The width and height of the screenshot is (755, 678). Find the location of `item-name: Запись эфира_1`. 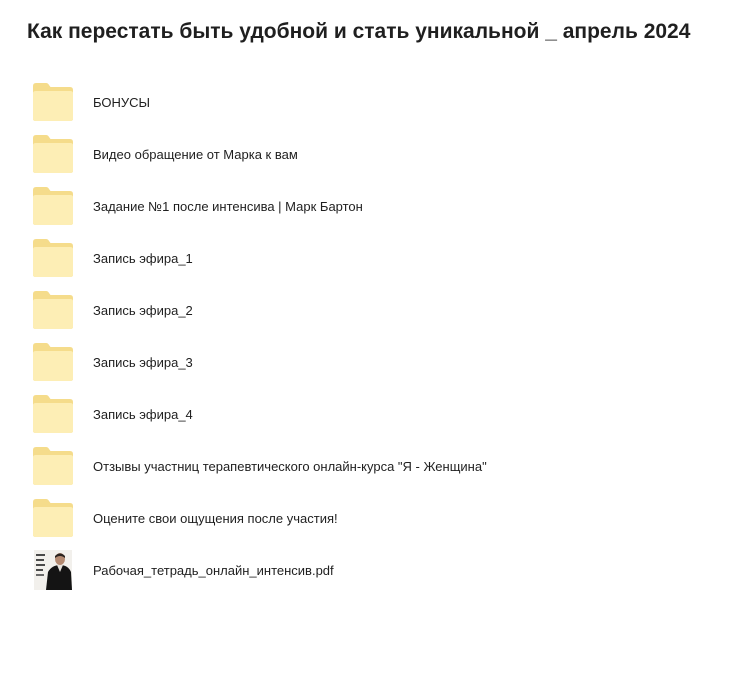

item-name: Запись эфира_1 is located at coordinates (143, 258).